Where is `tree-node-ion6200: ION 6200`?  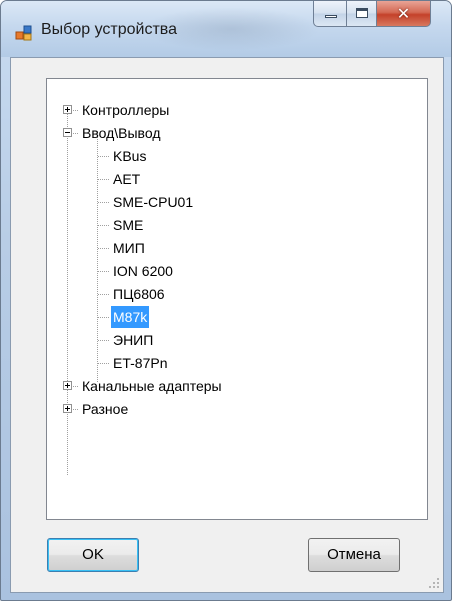 tree-node-ion6200: ION 6200 is located at coordinates (237, 271).